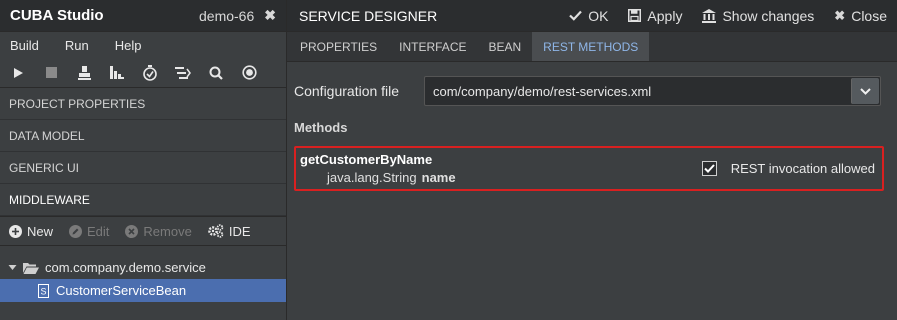 The height and width of the screenshot is (320, 897). I want to click on chevron-down-icon, so click(865, 91).